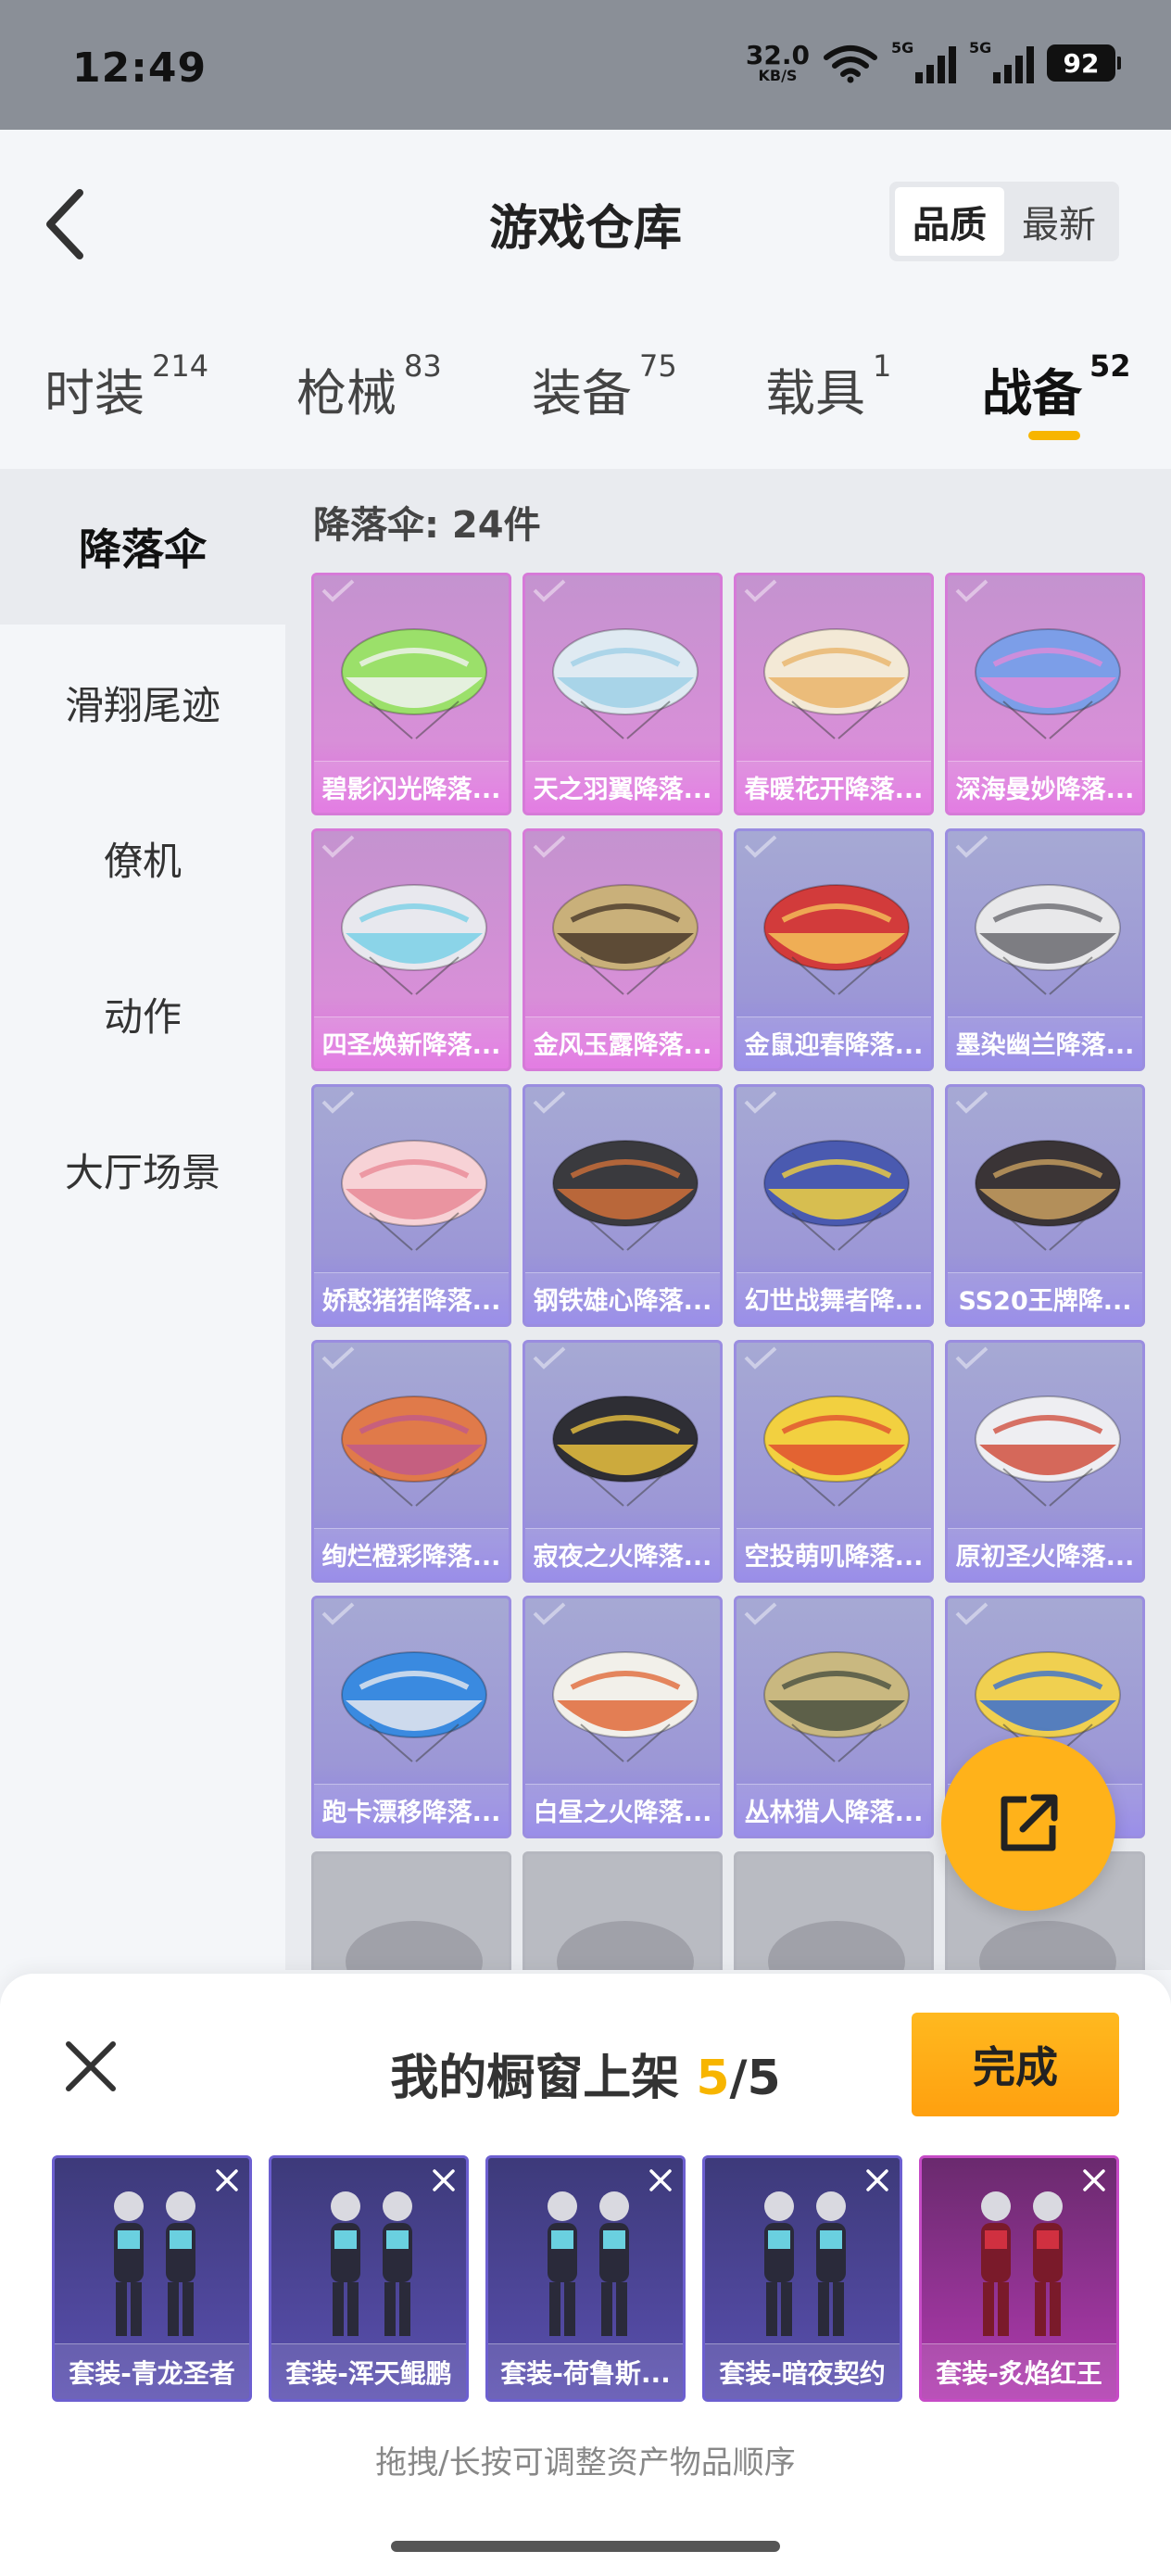  I want to click on network-speed: 32.0 KB/S, so click(778, 63).